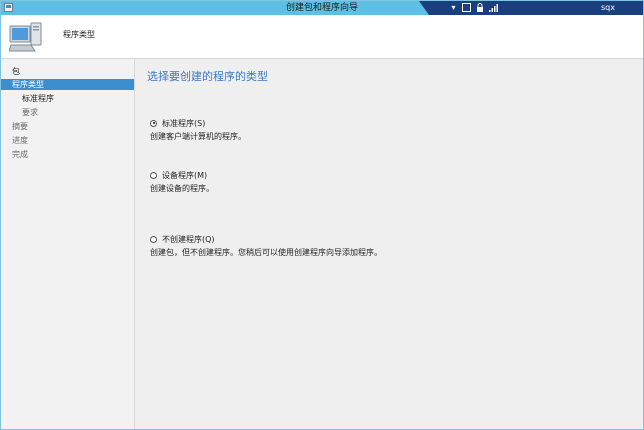  Describe the element at coordinates (182, 181) in the screenshot. I see `option-device-program: 设备程序(M) 创建设备的程序。` at that location.